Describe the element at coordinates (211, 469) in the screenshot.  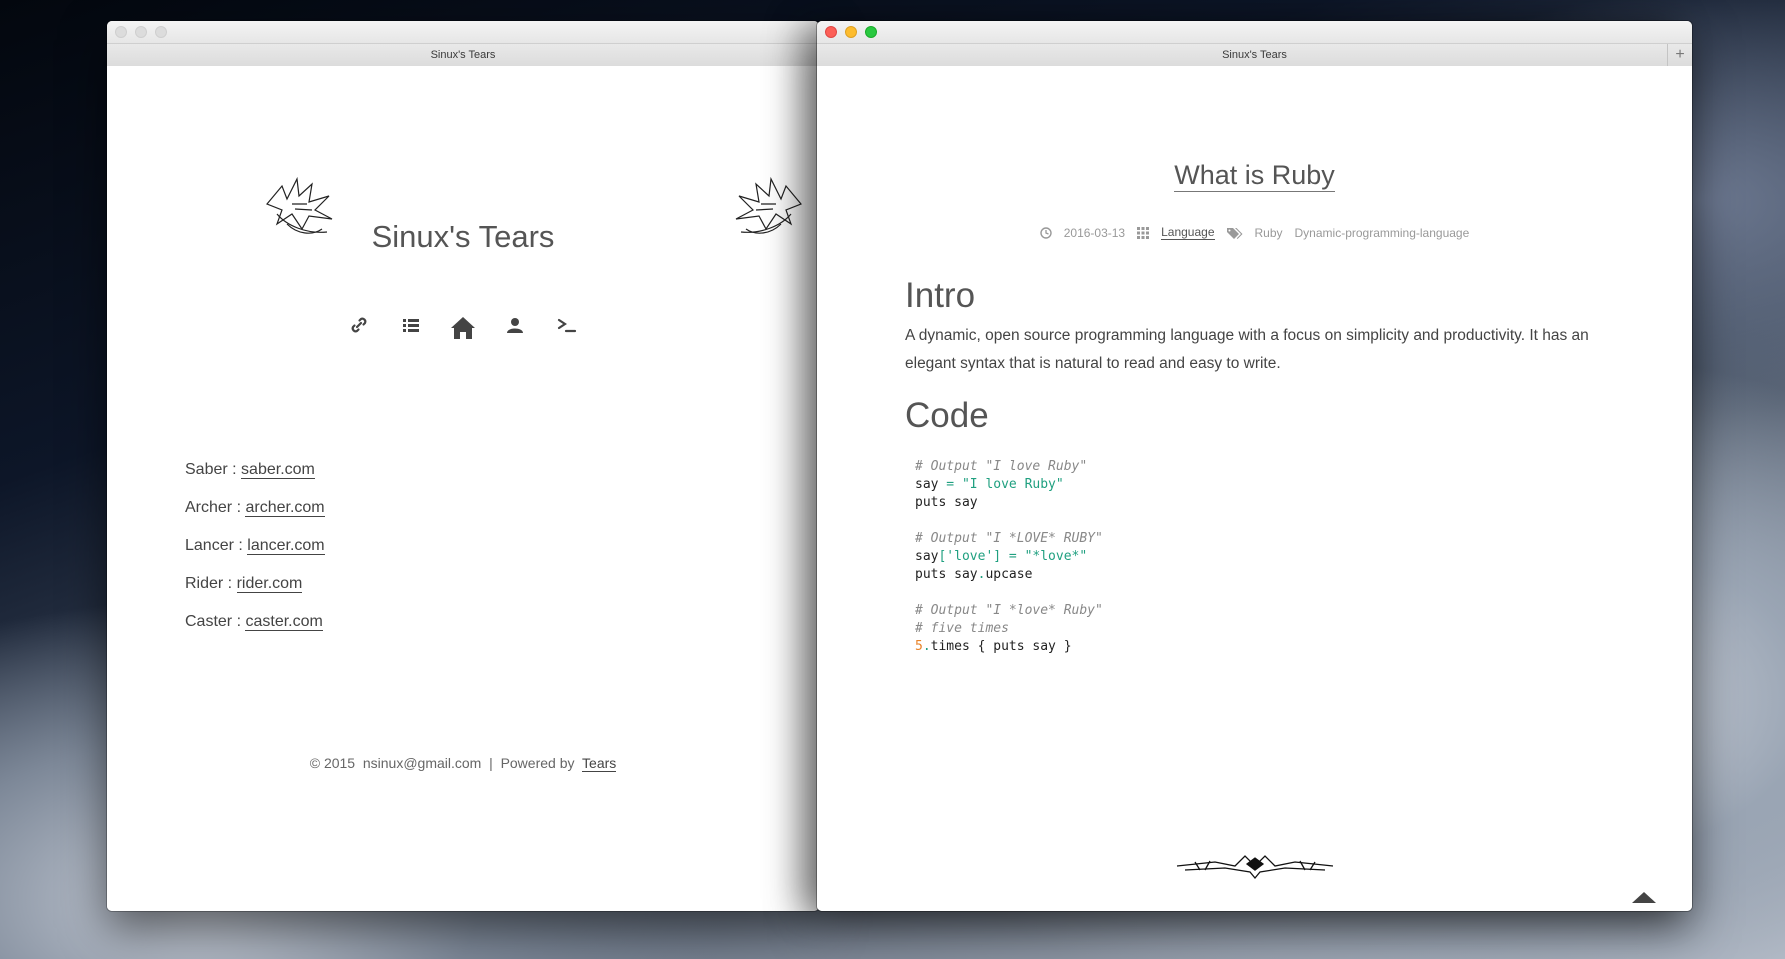
I see `link-label: Saber :` at that location.